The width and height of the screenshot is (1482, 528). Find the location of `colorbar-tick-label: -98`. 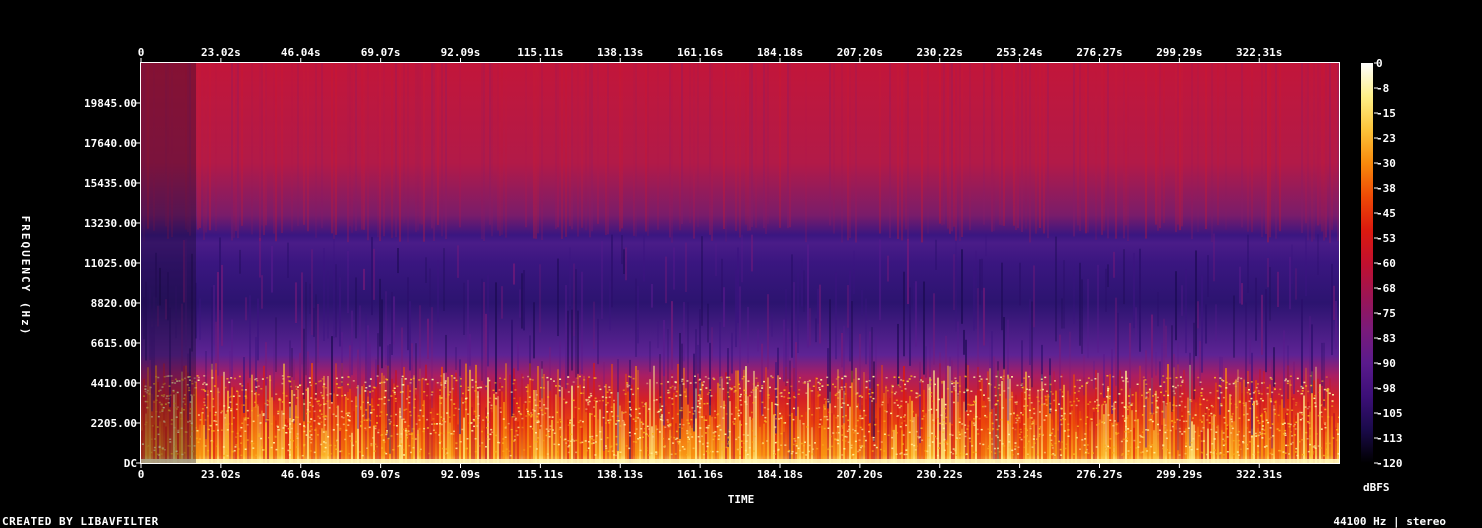

colorbar-tick-label: -98 is located at coordinates (1386, 388).